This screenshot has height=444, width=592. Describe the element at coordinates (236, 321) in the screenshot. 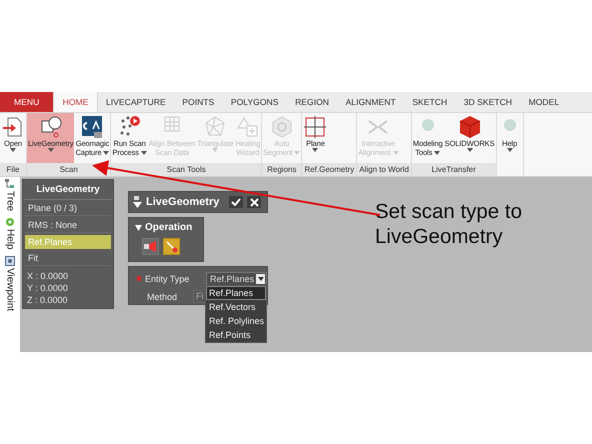

I see `dropdown-option: Ref. Polylines` at that location.